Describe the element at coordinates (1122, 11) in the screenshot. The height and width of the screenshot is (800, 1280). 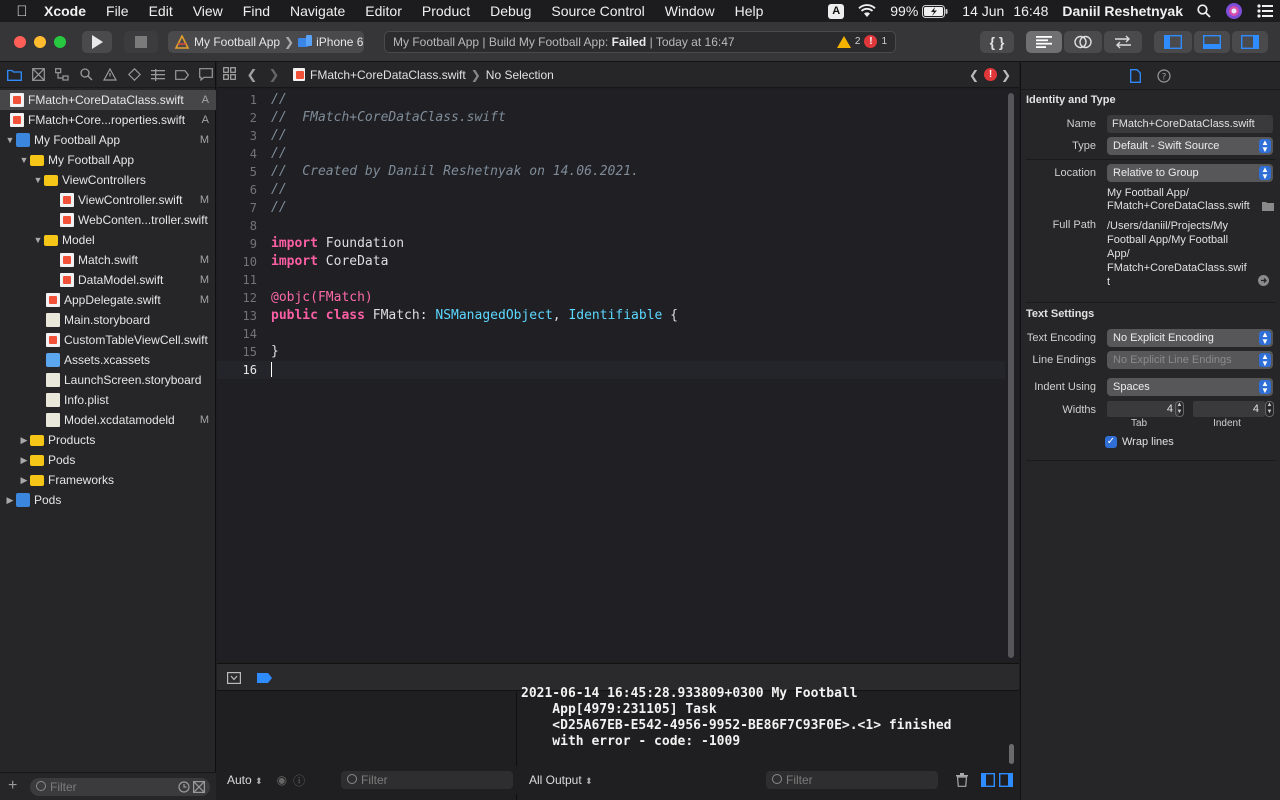
I see `menubar-user: Daniil Reshetnyak` at that location.